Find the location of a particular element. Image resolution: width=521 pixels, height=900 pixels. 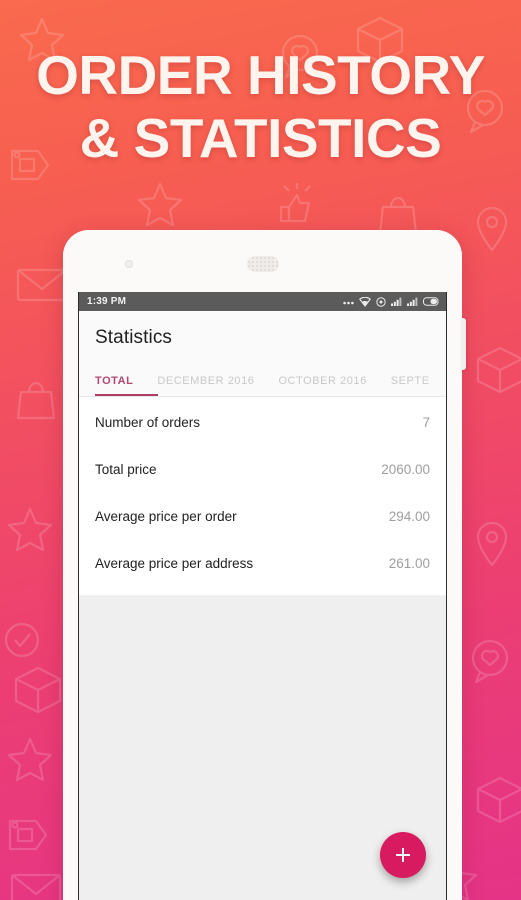

camera-dot-icon is located at coordinates (129, 264).